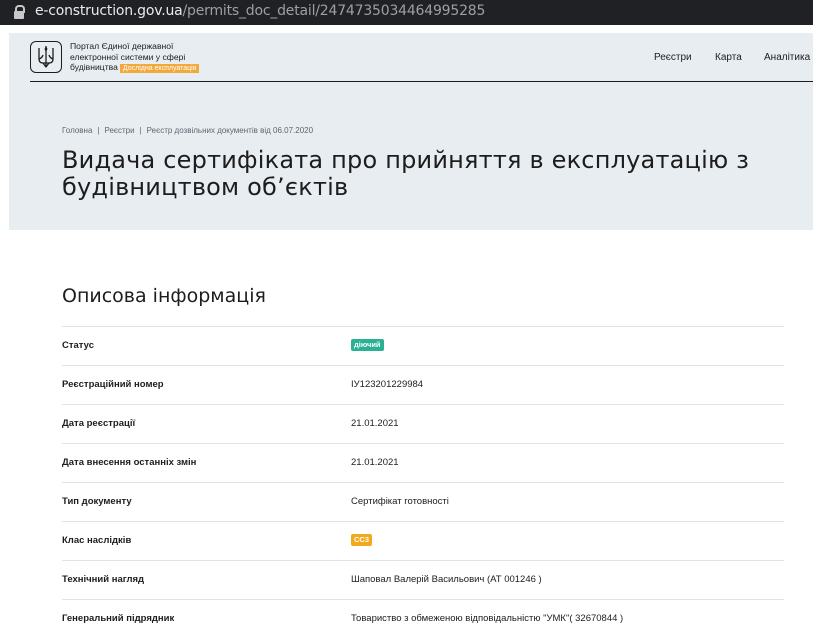 The height and width of the screenshot is (638, 813). What do you see at coordinates (122, 46) in the screenshot?
I see `portal-name-line1: Портал Єдиної державної` at bounding box center [122, 46].